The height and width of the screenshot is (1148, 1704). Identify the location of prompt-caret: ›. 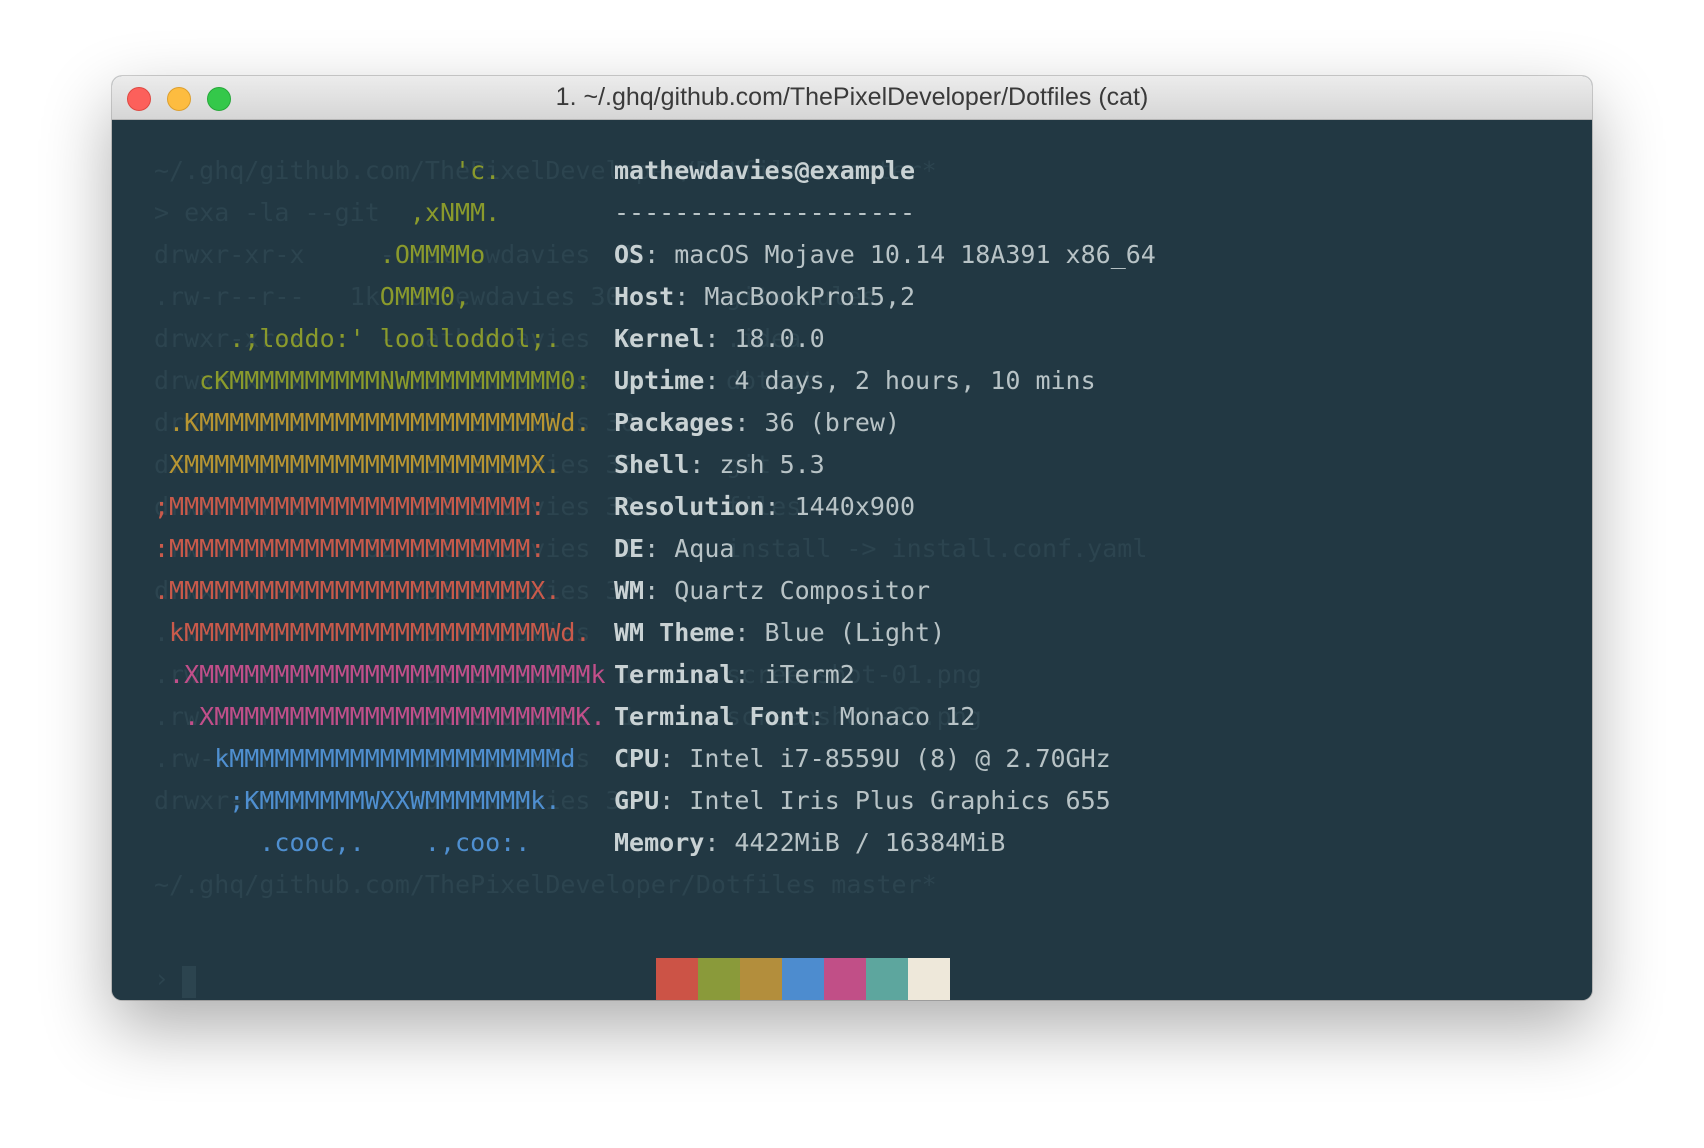
(162, 978).